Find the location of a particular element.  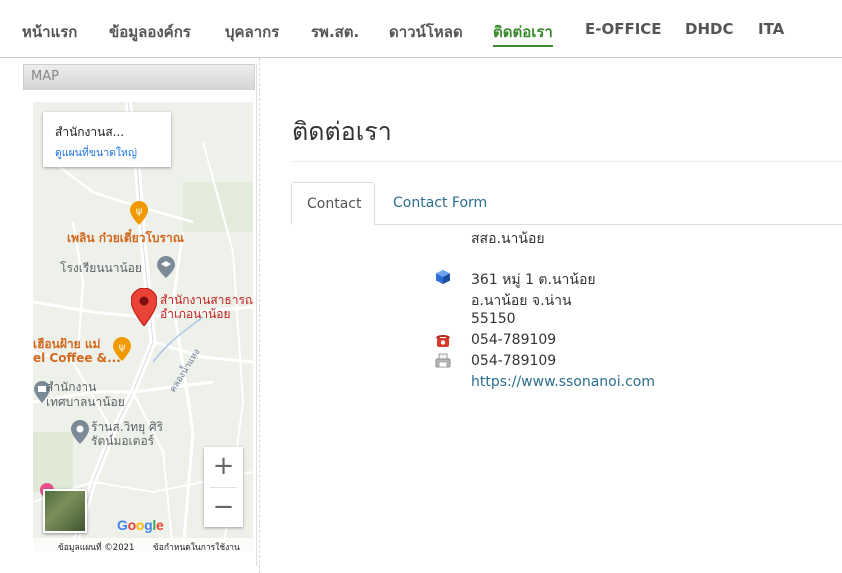

zoom-control: + − is located at coordinates (223, 487).